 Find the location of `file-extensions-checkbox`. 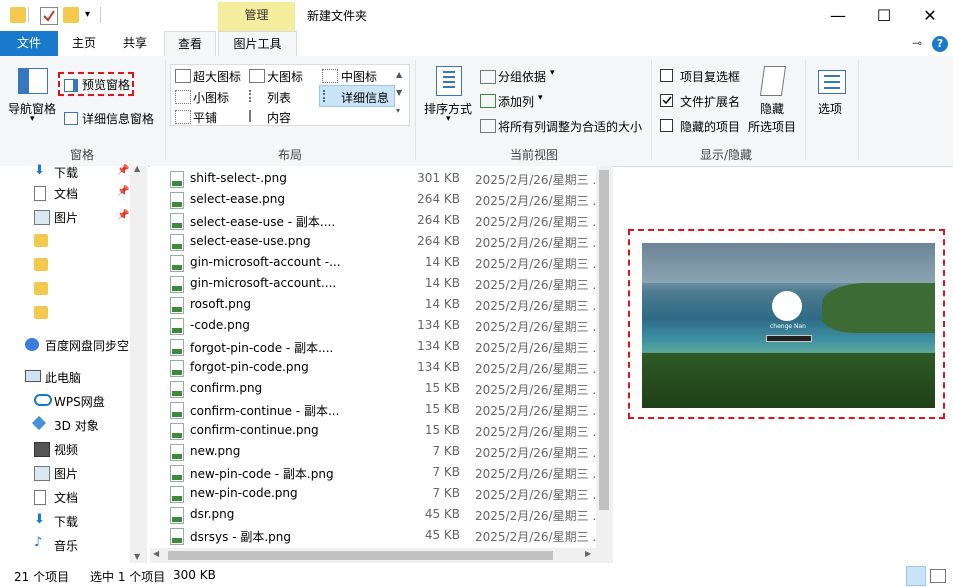

file-extensions-checkbox is located at coordinates (666, 100).